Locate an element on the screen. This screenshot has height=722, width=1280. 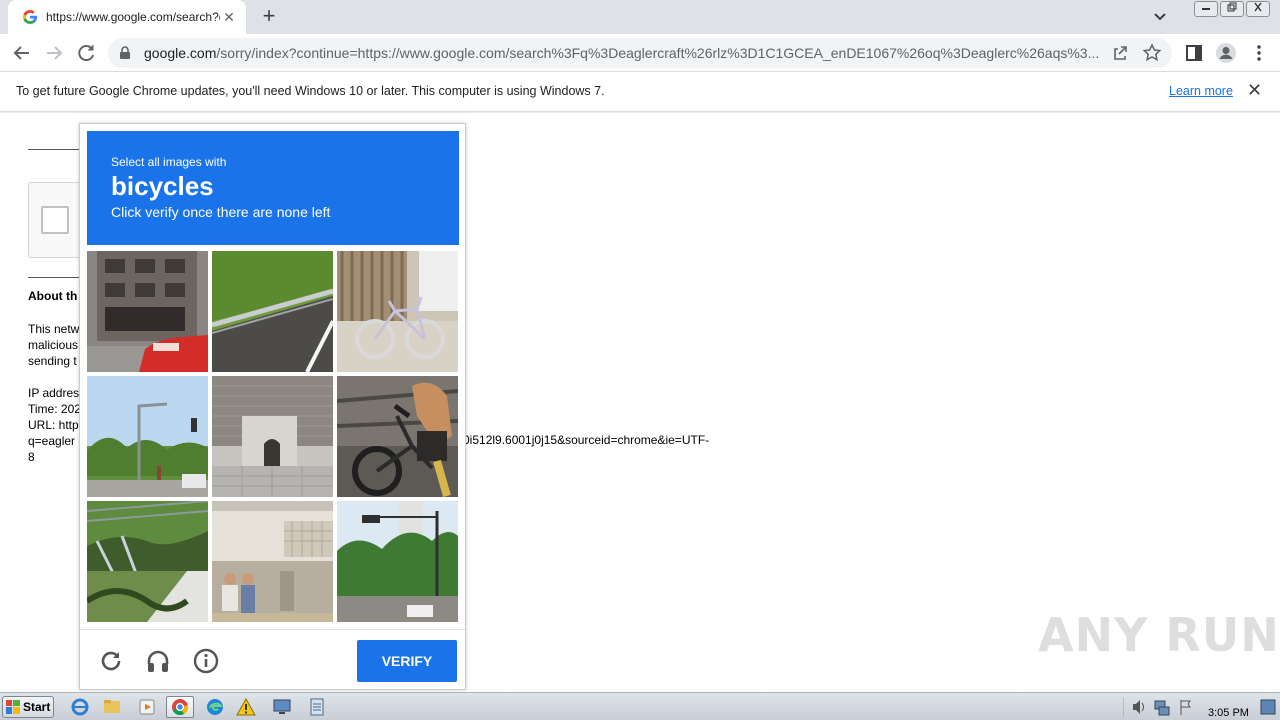
tab-title: https://www.google.com/search?q= is located at coordinates (133, 17).